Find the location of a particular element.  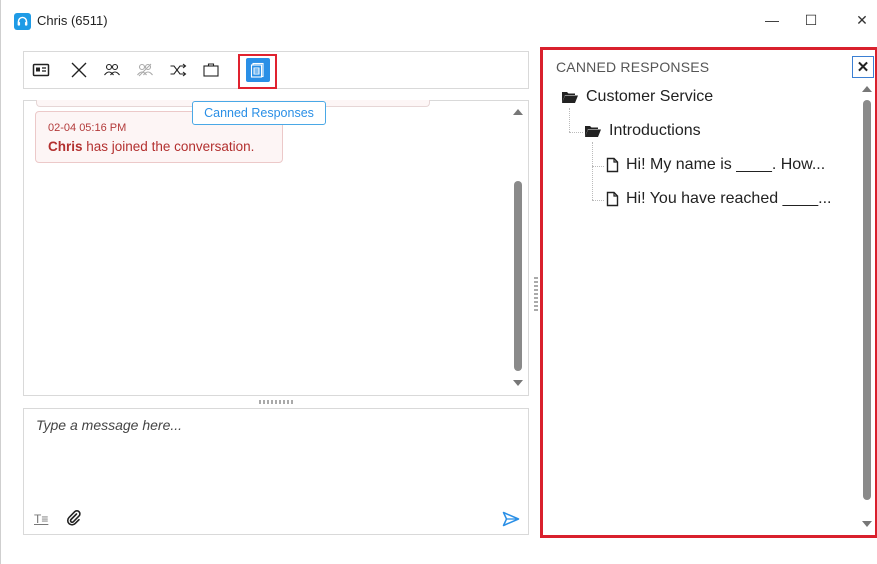

maximize-icon: ☐ is located at coordinates (811, 19).